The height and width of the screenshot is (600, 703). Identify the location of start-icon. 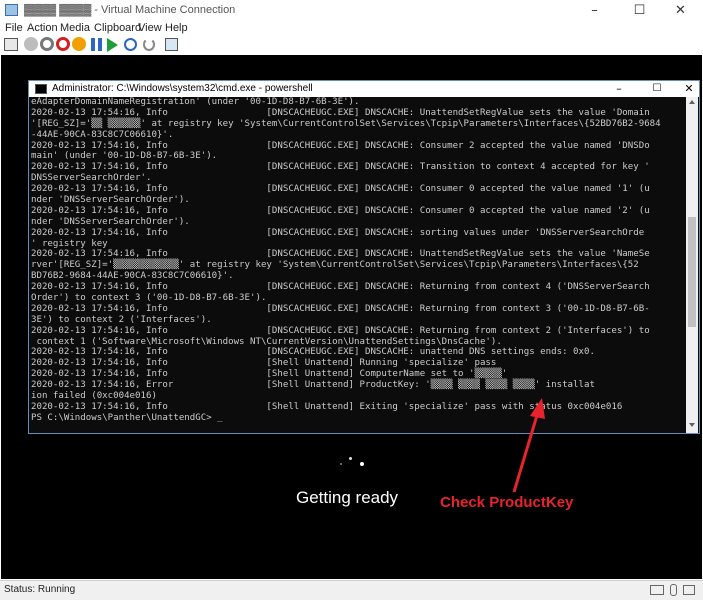
(31, 44).